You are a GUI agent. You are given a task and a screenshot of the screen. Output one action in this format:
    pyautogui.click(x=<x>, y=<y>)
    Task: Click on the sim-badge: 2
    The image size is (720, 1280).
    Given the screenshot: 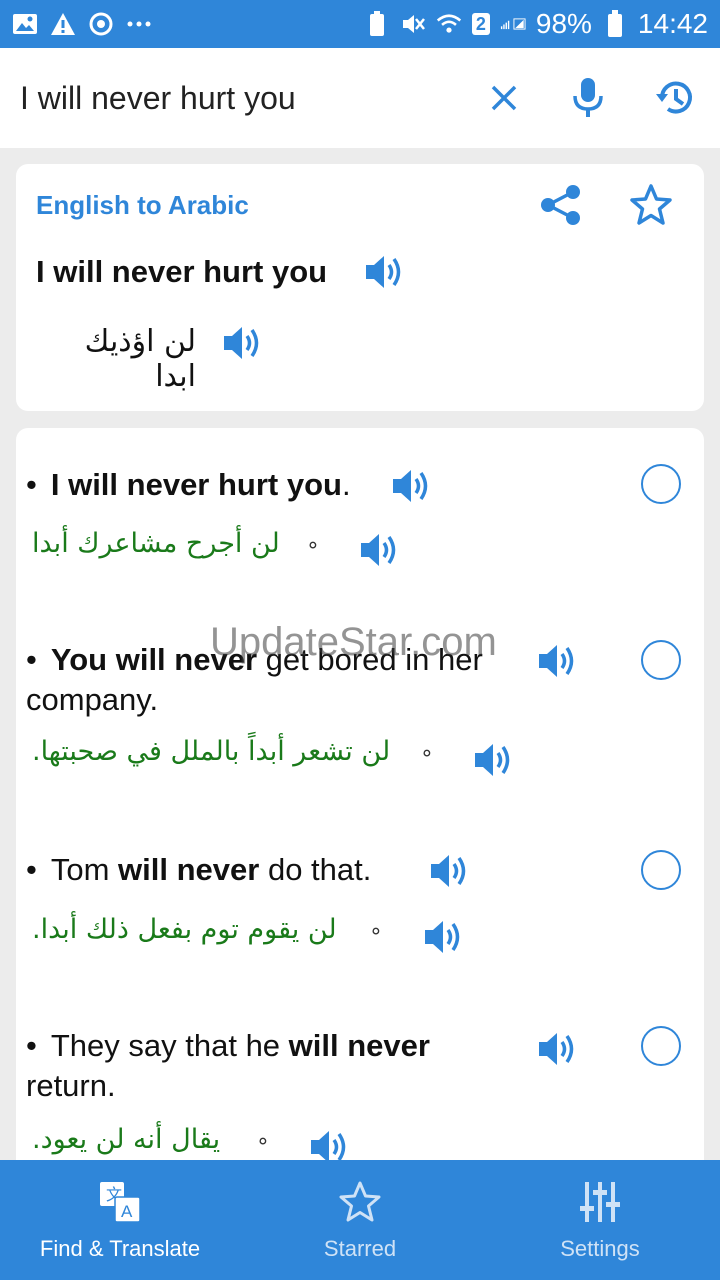 What is the action you would take?
    pyautogui.click(x=480, y=24)
    